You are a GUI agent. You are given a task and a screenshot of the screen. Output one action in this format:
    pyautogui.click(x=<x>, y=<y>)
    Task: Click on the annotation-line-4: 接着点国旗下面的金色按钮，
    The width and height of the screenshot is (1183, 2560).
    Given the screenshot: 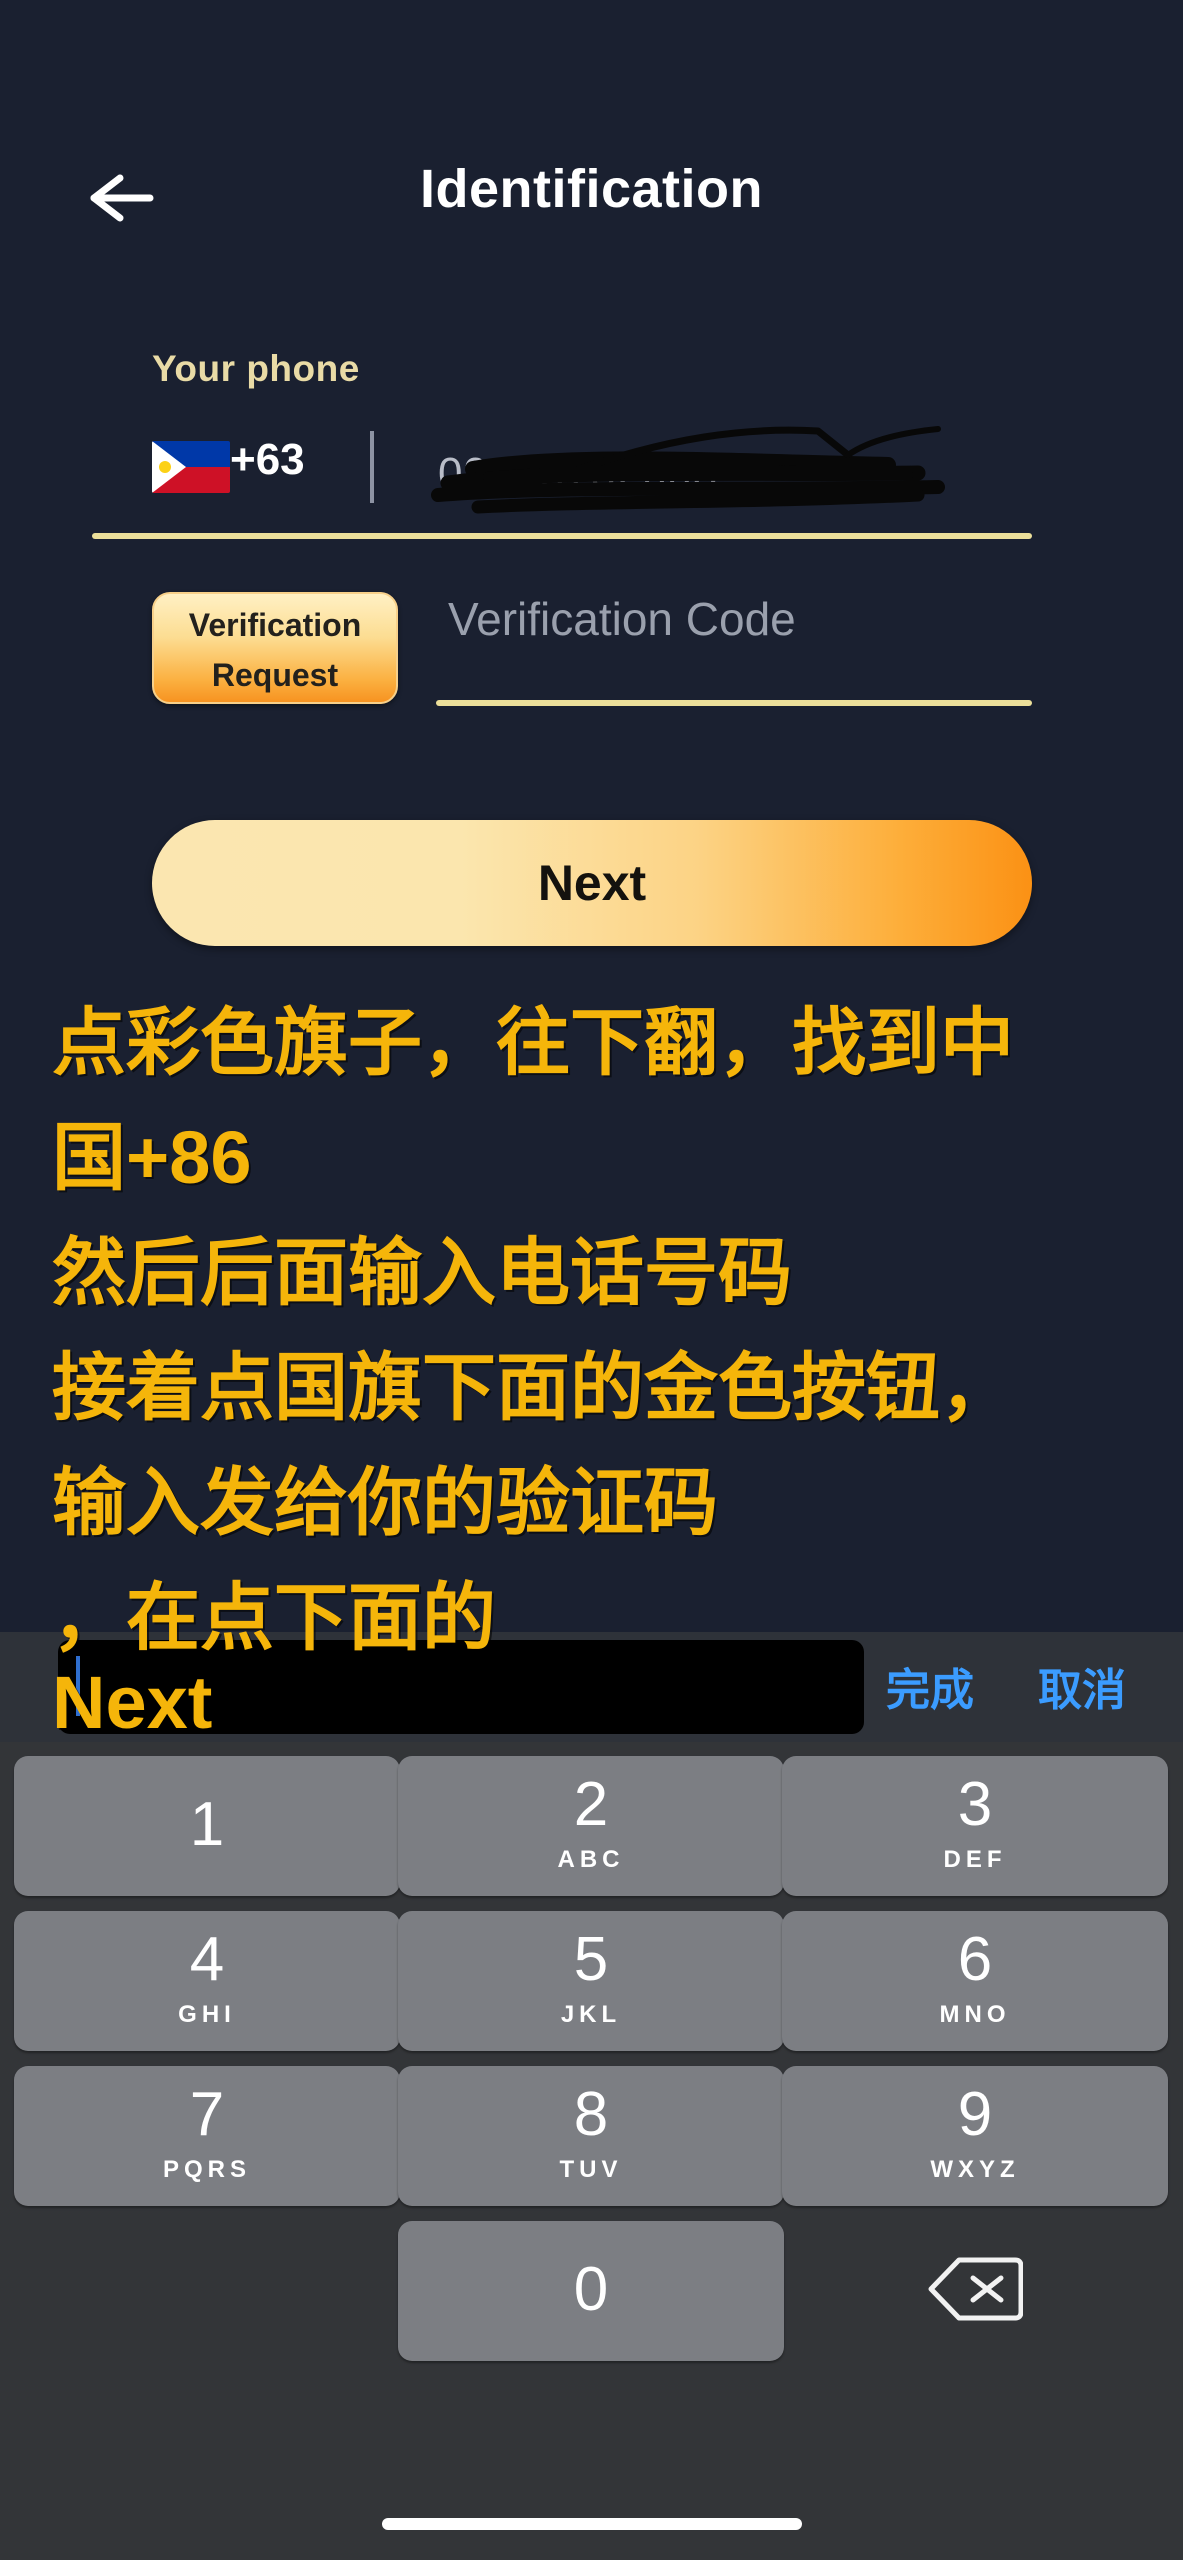 What is the action you would take?
    pyautogui.click(x=533, y=1387)
    